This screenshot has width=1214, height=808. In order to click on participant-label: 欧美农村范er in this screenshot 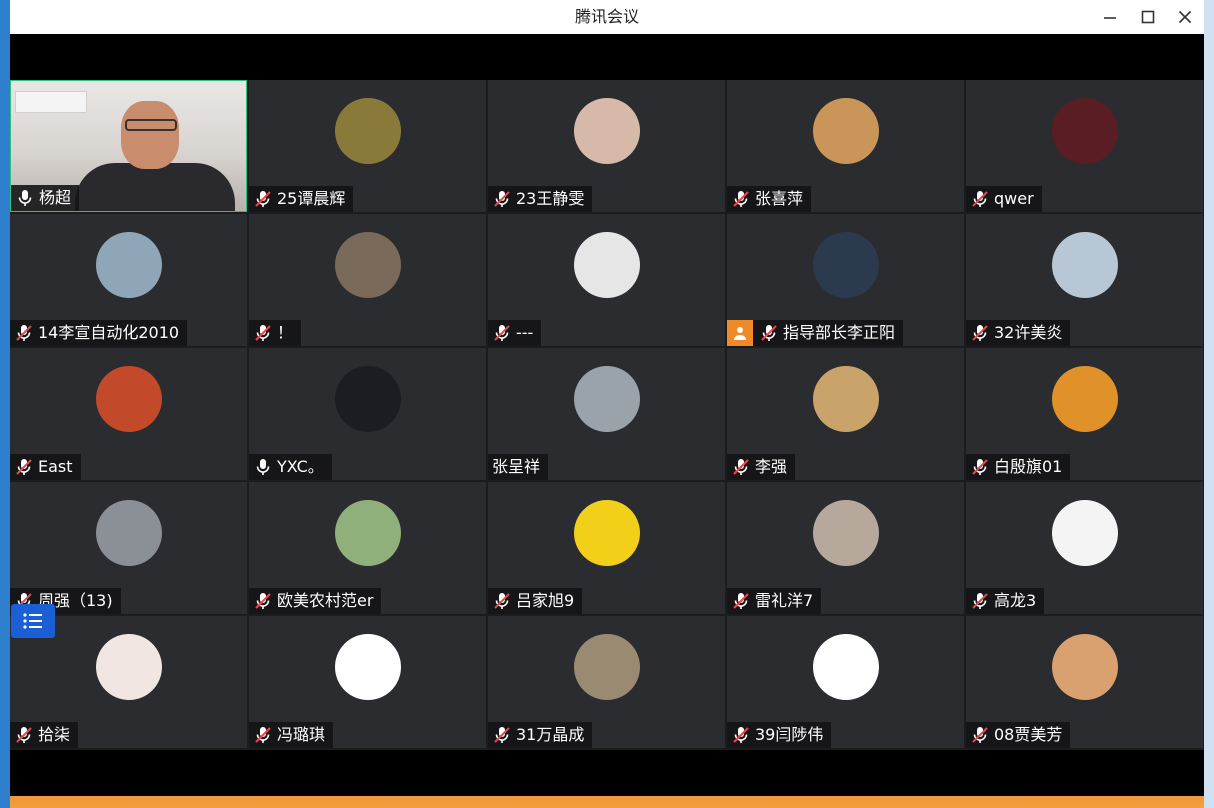, I will do `click(315, 601)`.